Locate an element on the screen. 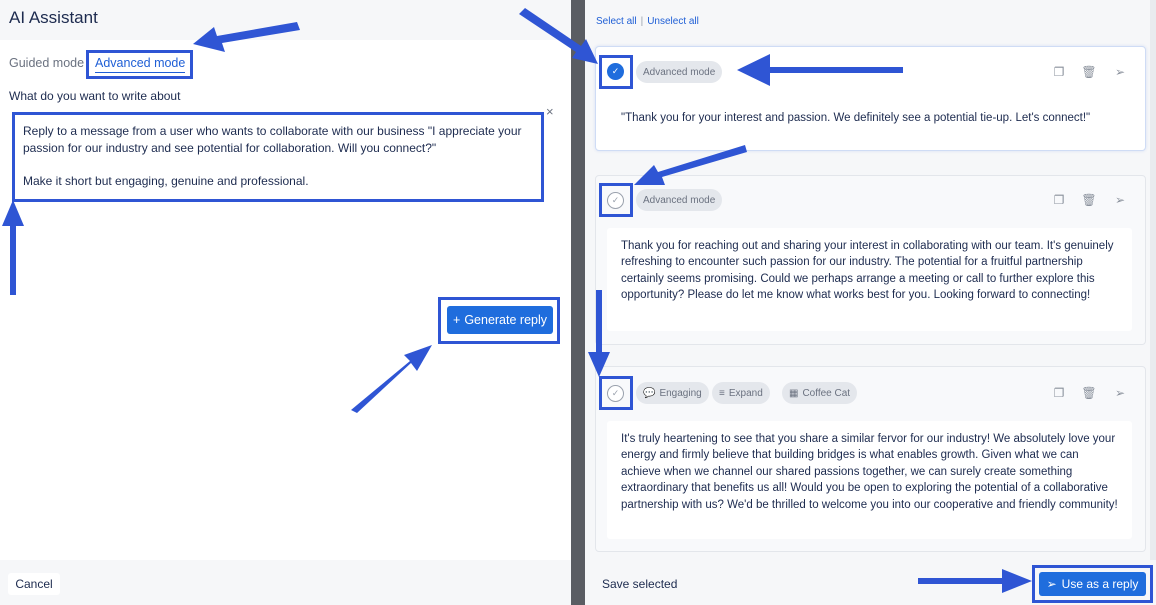 This screenshot has height=605, width=1156. clear-prompt-icon: × is located at coordinates (550, 111).